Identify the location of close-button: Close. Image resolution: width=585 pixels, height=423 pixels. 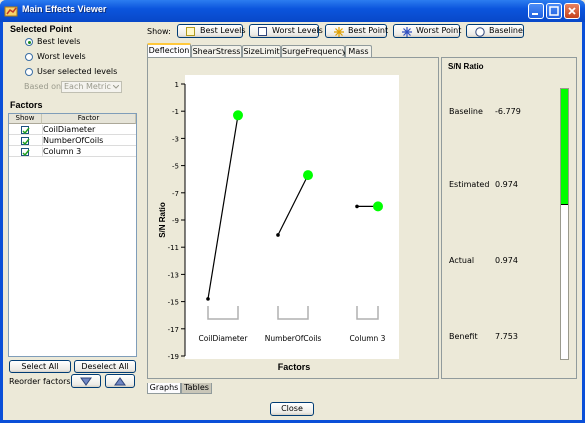
(292, 409).